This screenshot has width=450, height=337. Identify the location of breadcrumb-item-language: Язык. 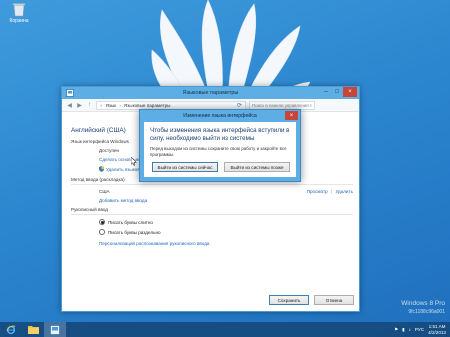
(111, 105).